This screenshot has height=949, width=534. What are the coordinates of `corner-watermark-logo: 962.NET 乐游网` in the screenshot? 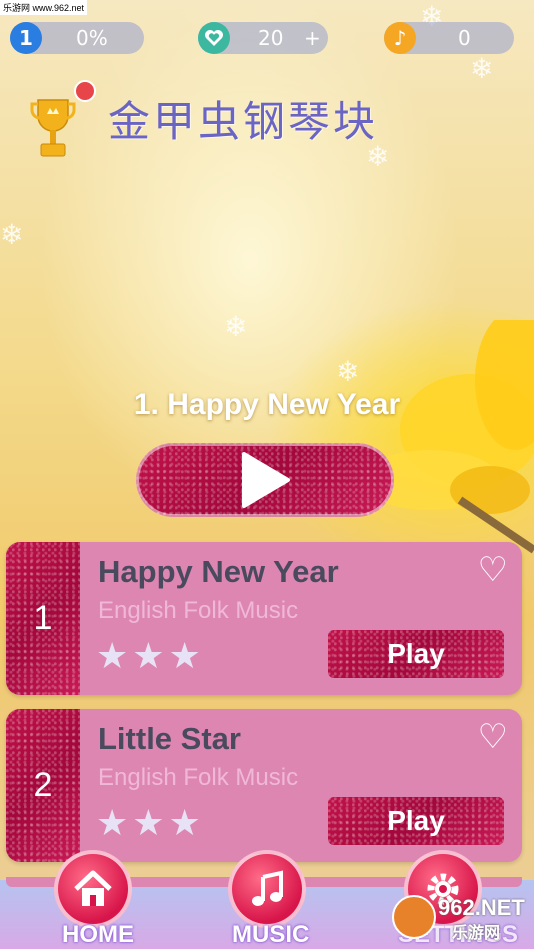 It's located at (462, 918).